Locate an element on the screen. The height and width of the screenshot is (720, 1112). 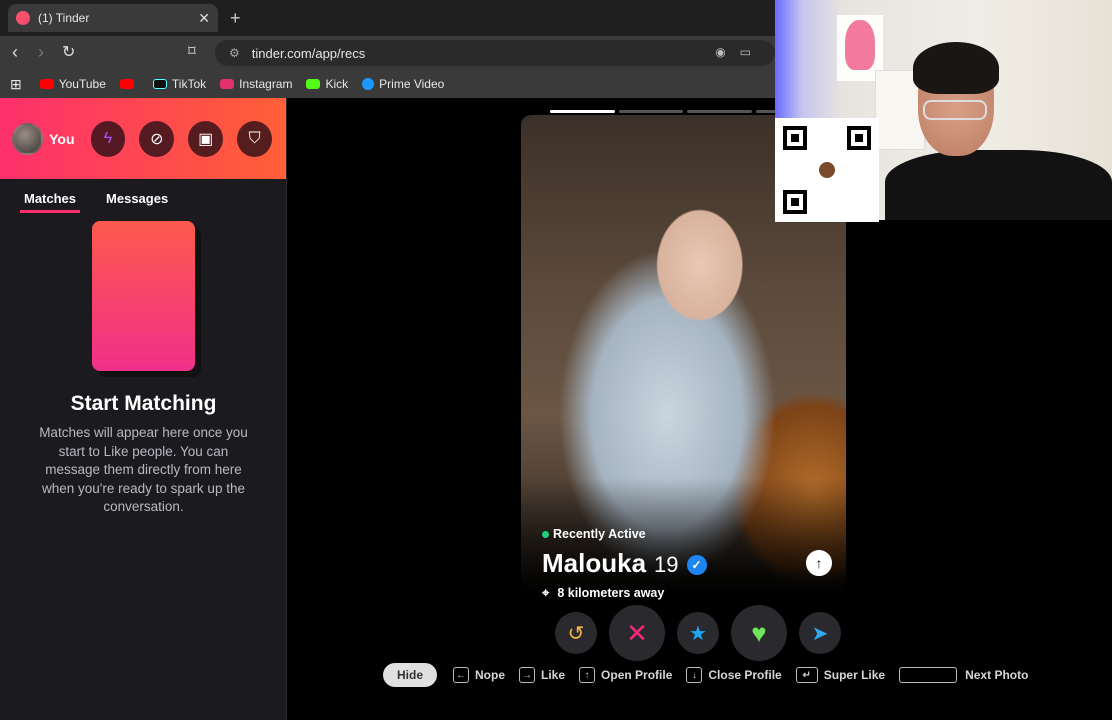
location-pin-icon: ⌖ is located at coordinates (546, 592).